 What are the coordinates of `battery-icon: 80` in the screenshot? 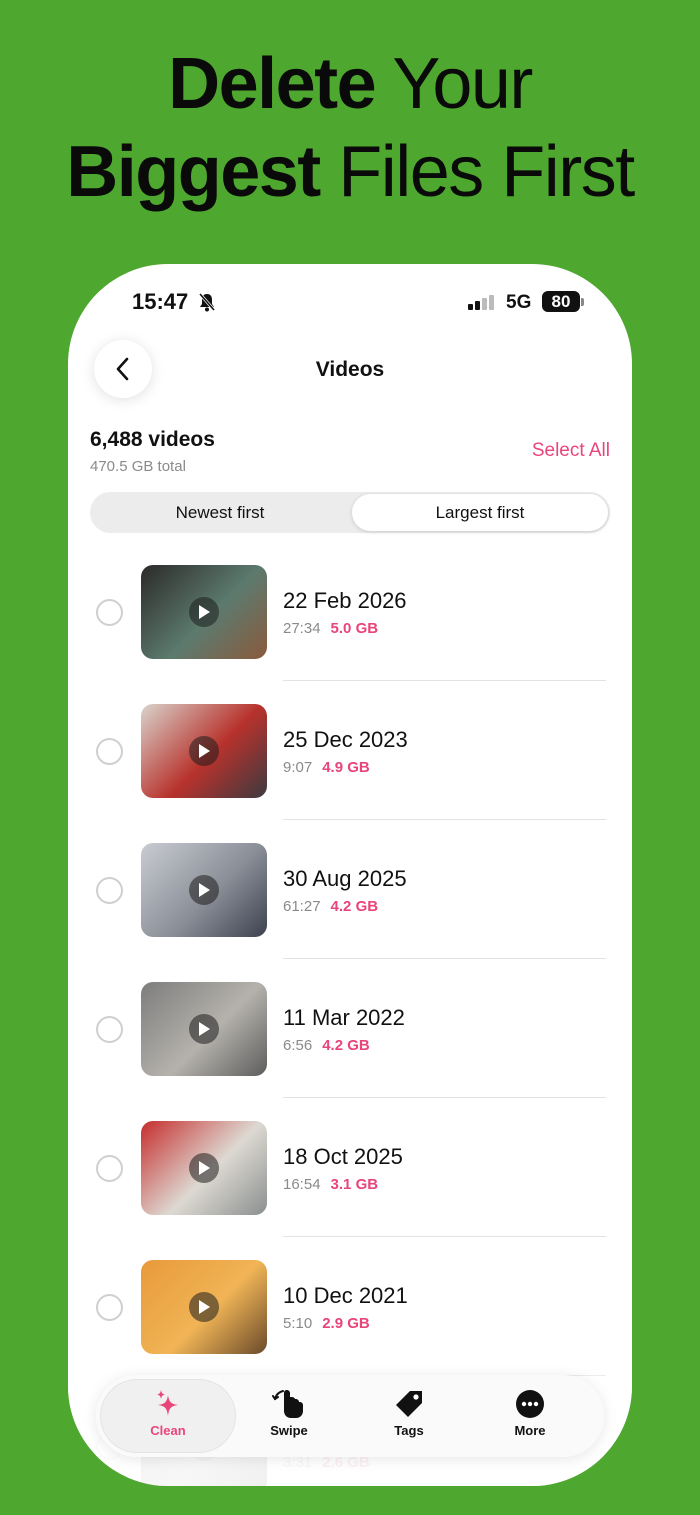 It's located at (561, 301).